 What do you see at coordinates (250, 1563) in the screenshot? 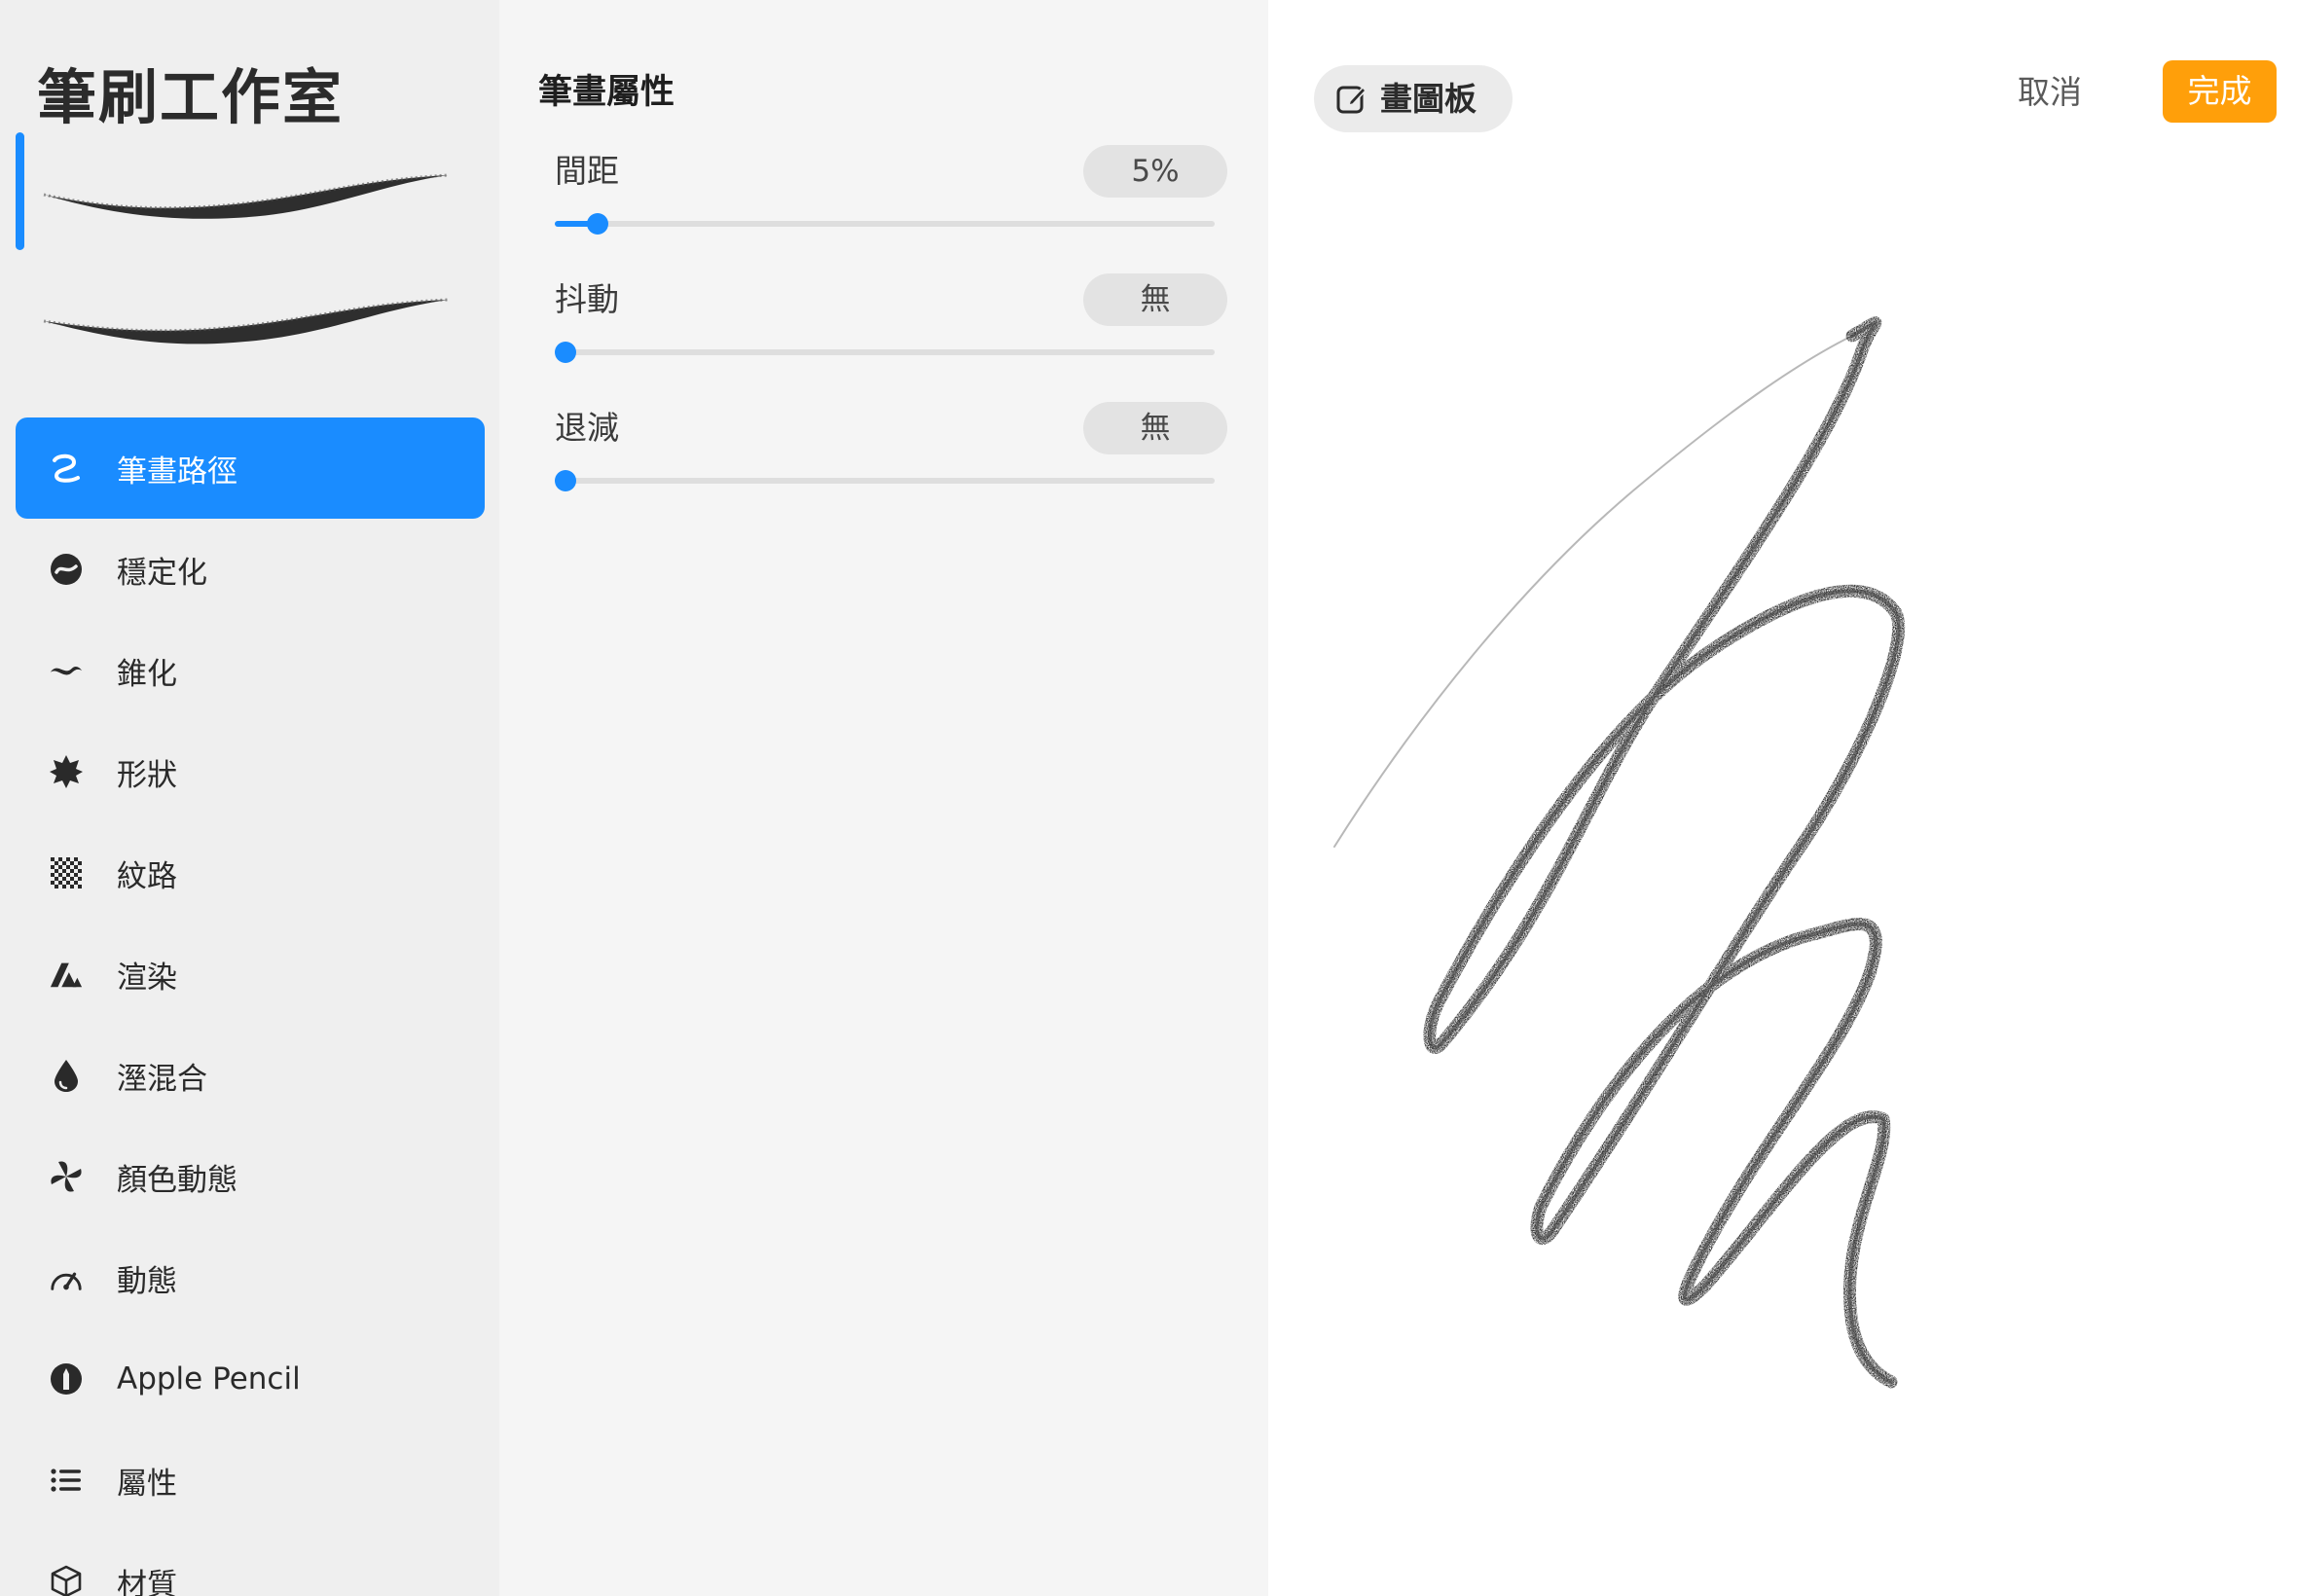
I see `sidebar-item-materials: 材質` at bounding box center [250, 1563].